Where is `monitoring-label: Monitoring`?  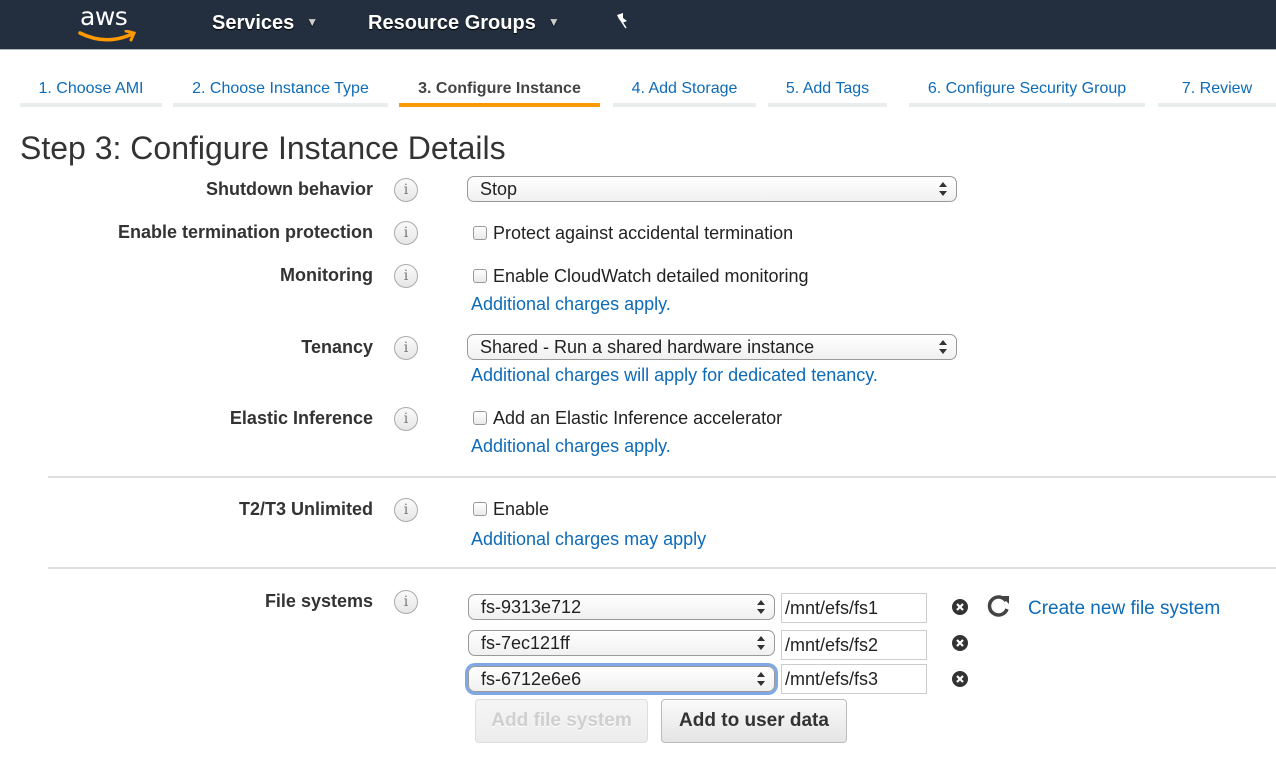 monitoring-label: Monitoring is located at coordinates (326, 275).